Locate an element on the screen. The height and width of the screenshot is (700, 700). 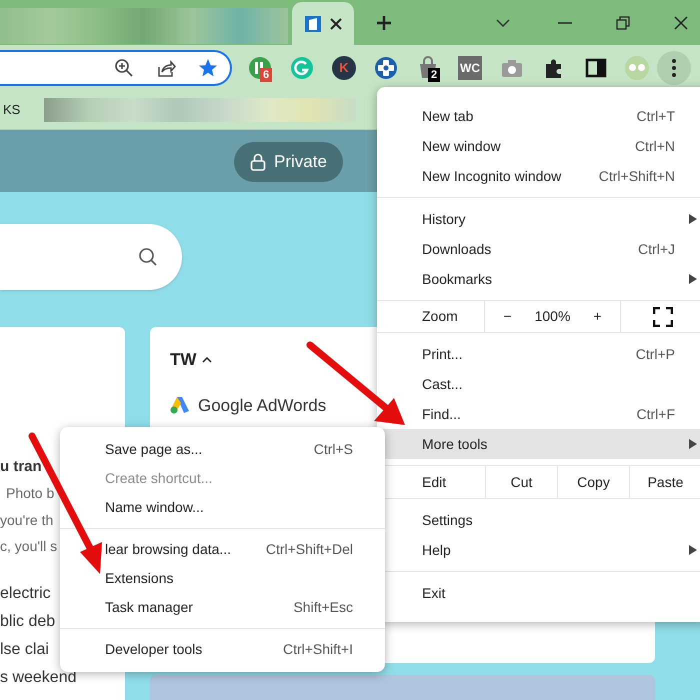
active-tab is located at coordinates (323, 23).